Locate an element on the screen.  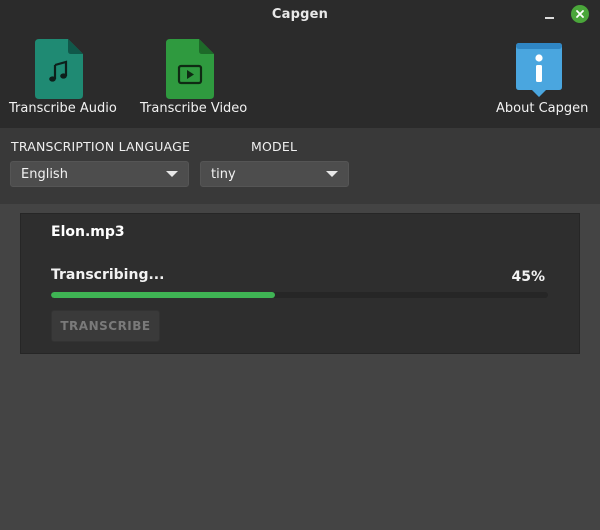
window-title: Capgen is located at coordinates (300, 14).